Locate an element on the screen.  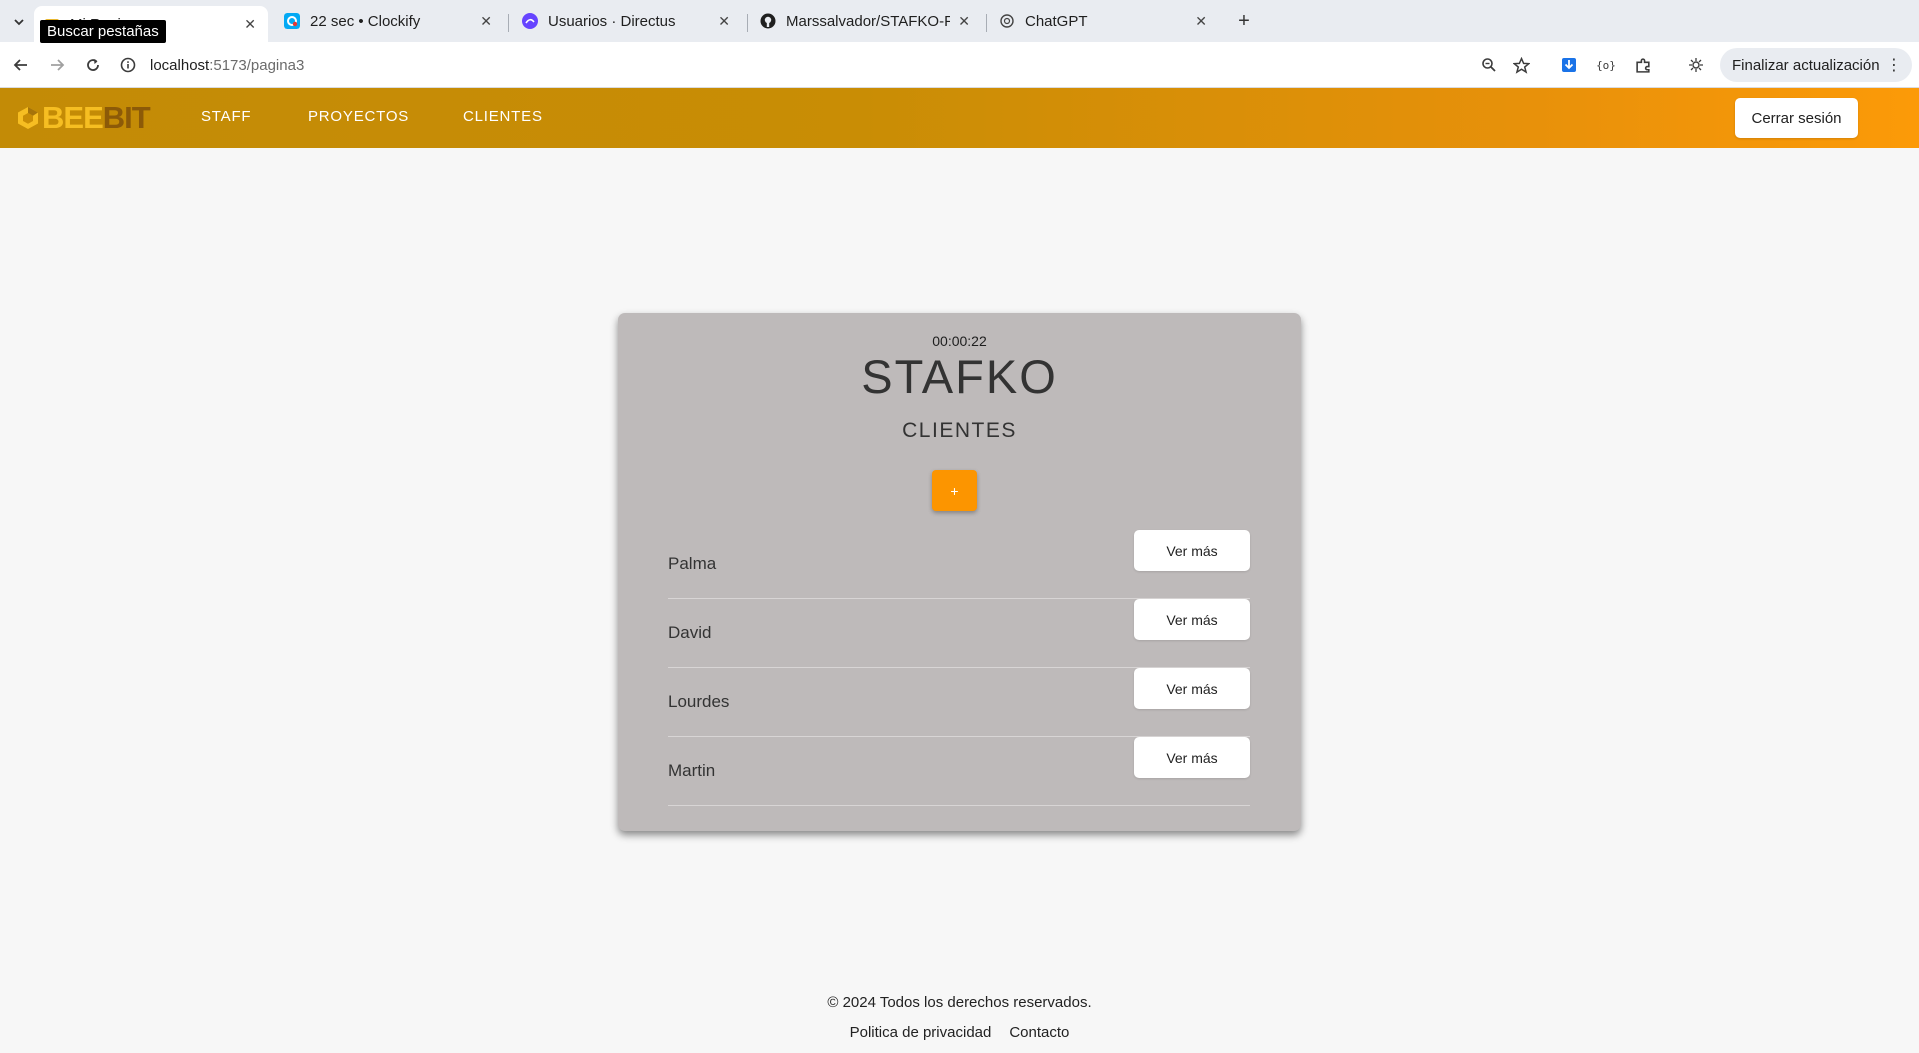
chatgpt-favicon-icon is located at coordinates (1007, 21).